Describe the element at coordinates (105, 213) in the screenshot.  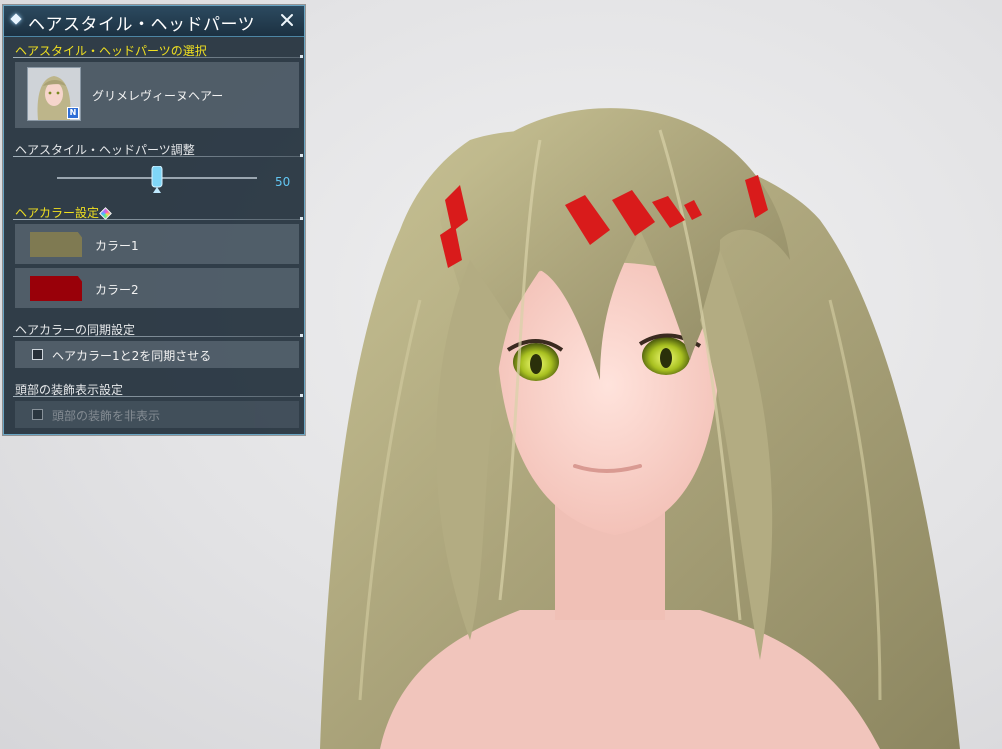
I see `premium-gem-icon` at that location.